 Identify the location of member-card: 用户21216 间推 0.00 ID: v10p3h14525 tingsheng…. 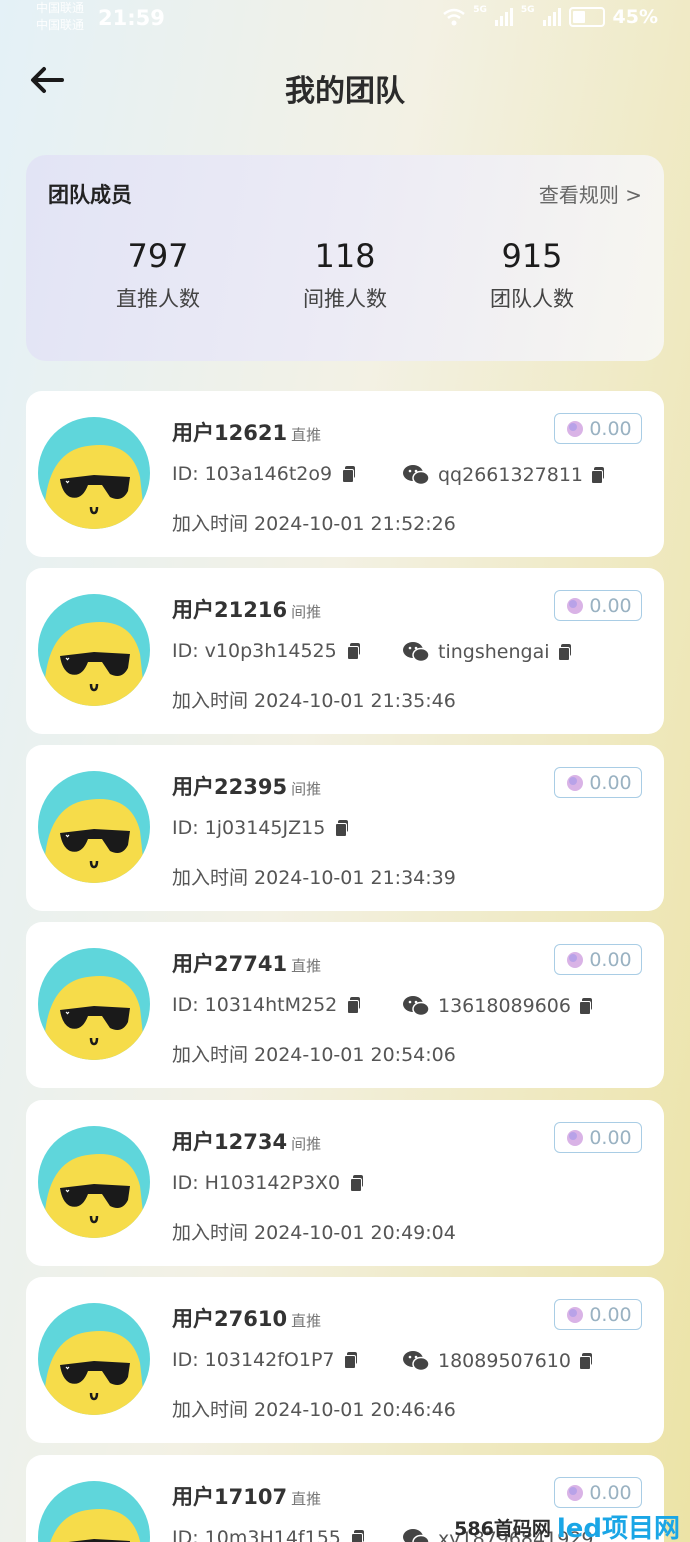
(345, 651).